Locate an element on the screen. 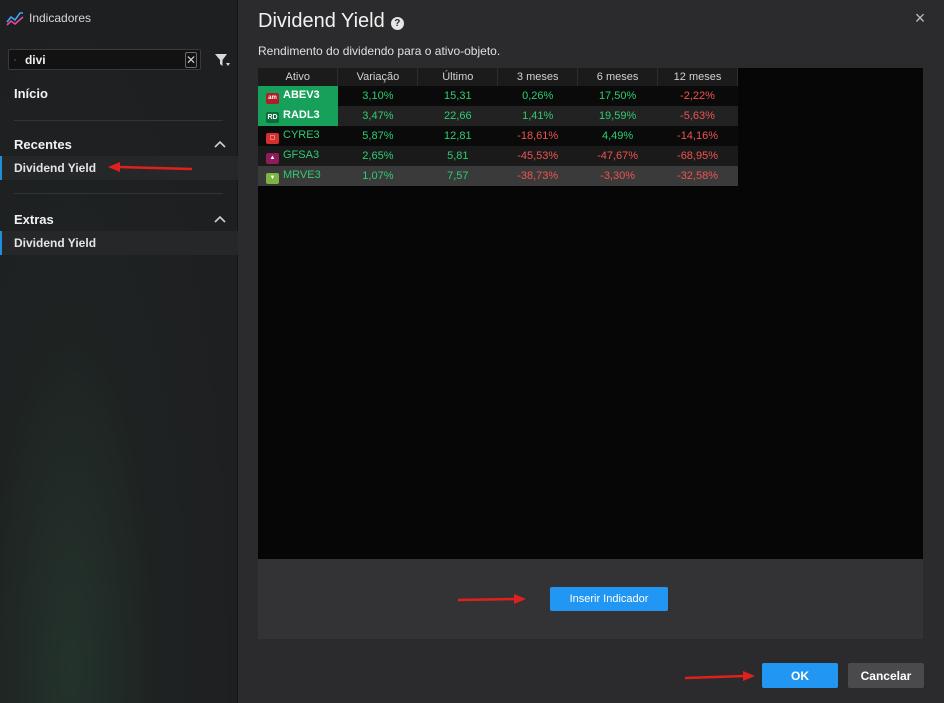  filter-button is located at coordinates (222, 60).